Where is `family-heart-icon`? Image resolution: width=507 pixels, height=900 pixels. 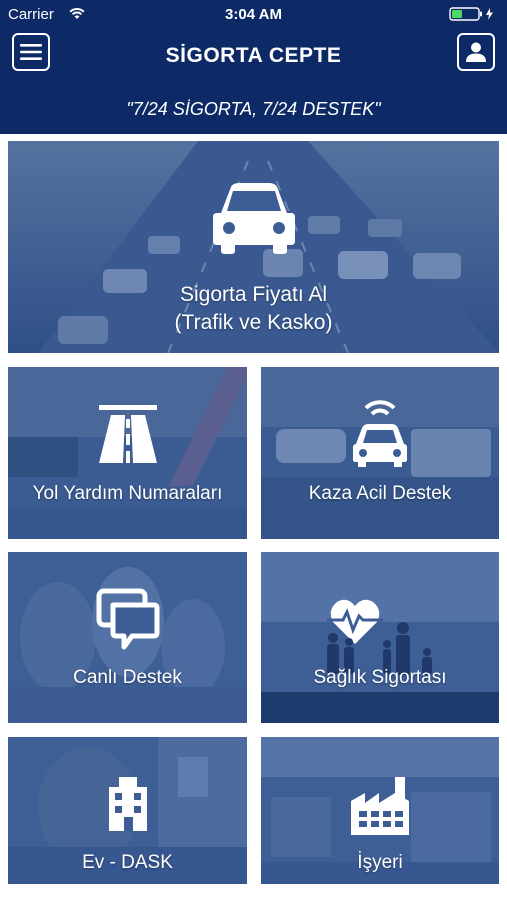 family-heart-icon is located at coordinates (379, 637).